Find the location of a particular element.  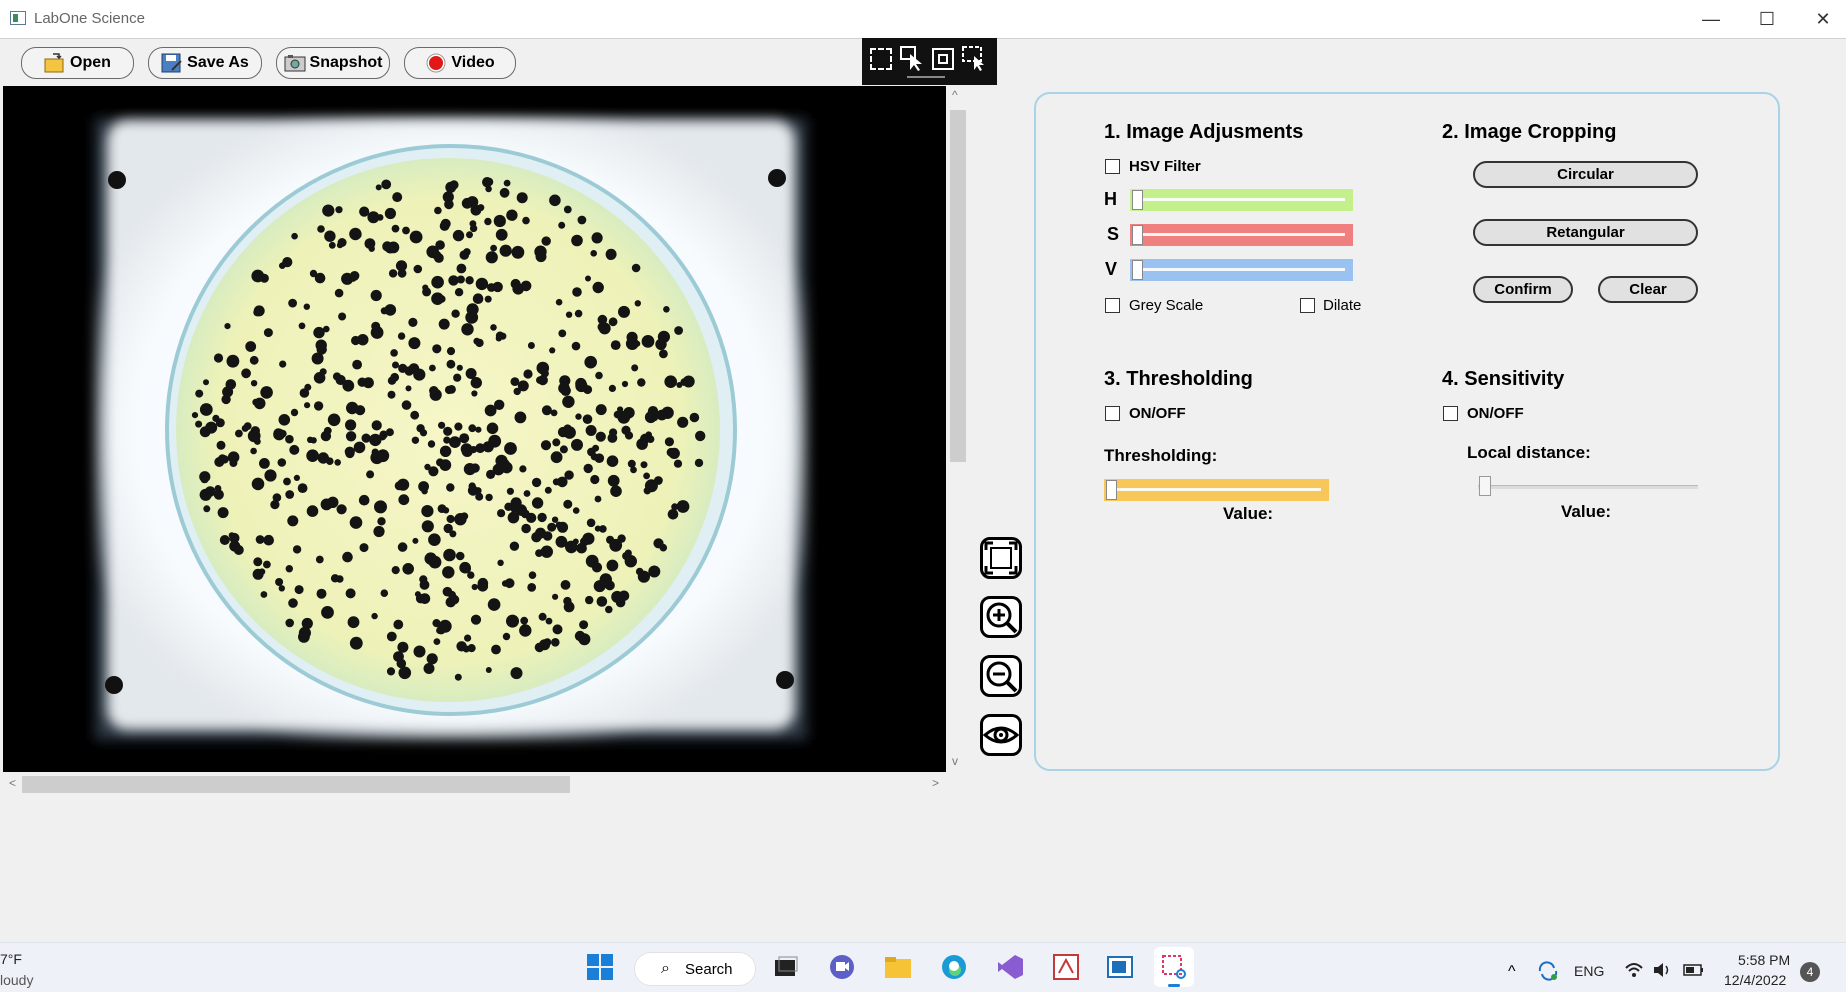

clear-button: Clear is located at coordinates (1648, 289).